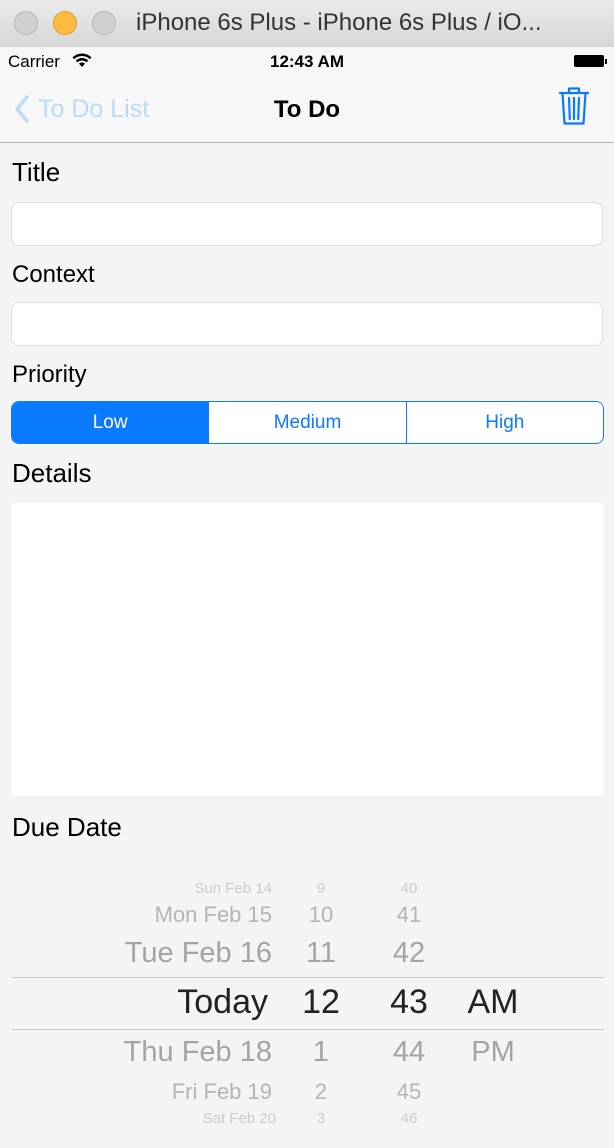 This screenshot has width=614, height=1148. Describe the element at coordinates (213, 915) in the screenshot. I see `picker-date-cell: Mon Feb 15` at that location.